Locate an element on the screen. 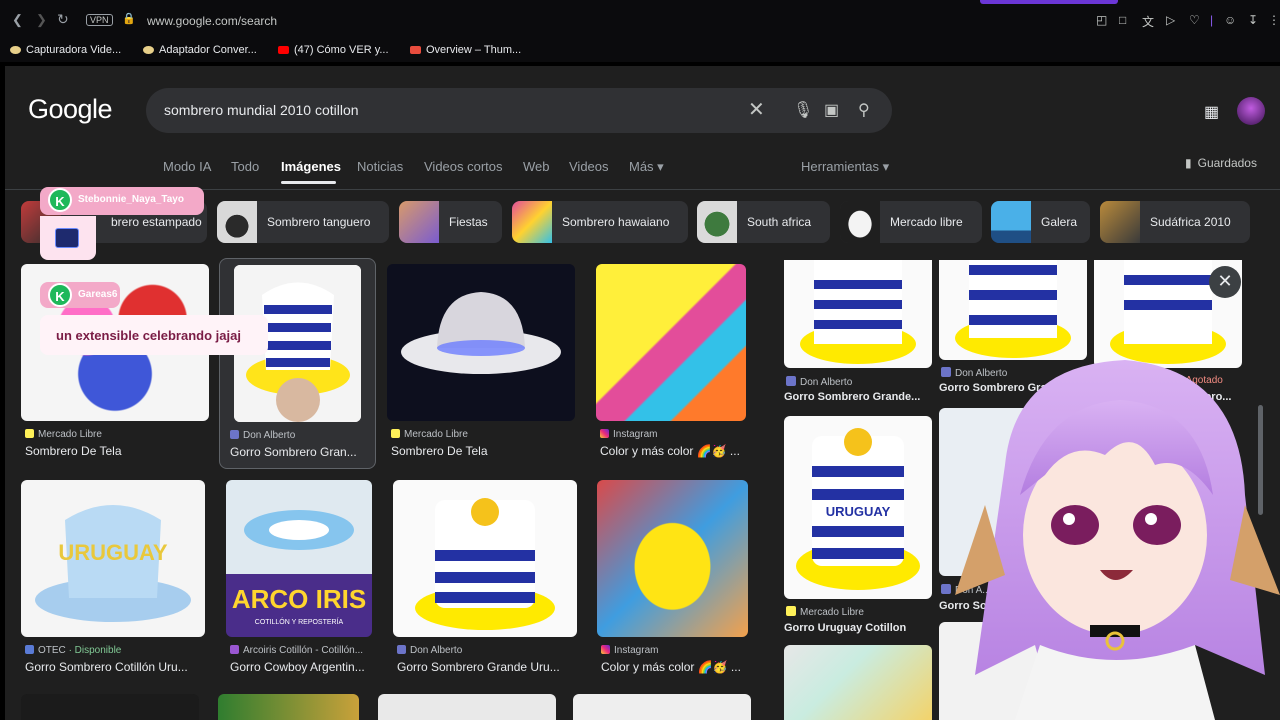 The image size is (1280, 720). uruguay-hat-image: URUGUAY is located at coordinates (858, 509).